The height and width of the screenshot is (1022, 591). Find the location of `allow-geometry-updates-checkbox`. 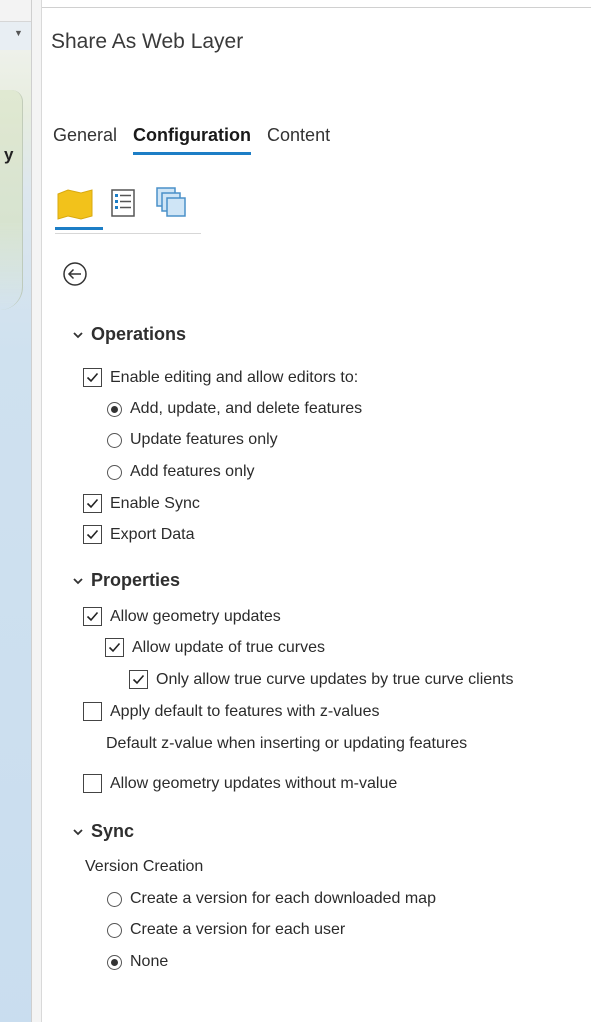

allow-geometry-updates-checkbox is located at coordinates (92, 616).